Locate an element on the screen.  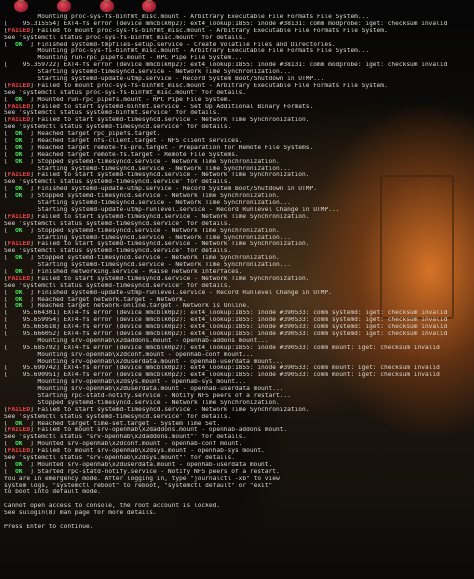
console-line: Press Enter to continue. is located at coordinates (237, 527).